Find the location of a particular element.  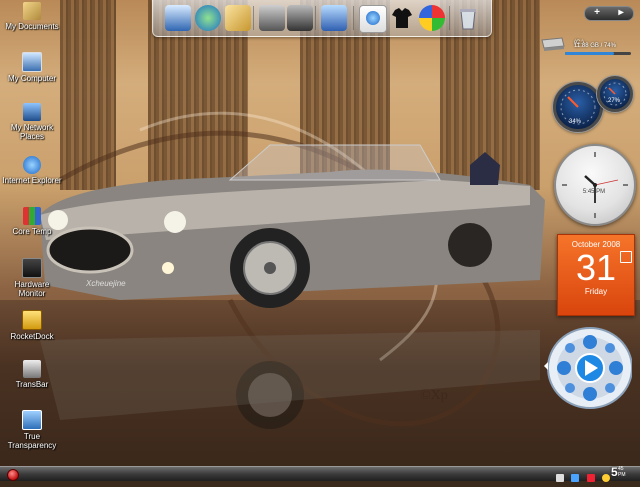

drive-usage-bar is located at coordinates (598, 53).